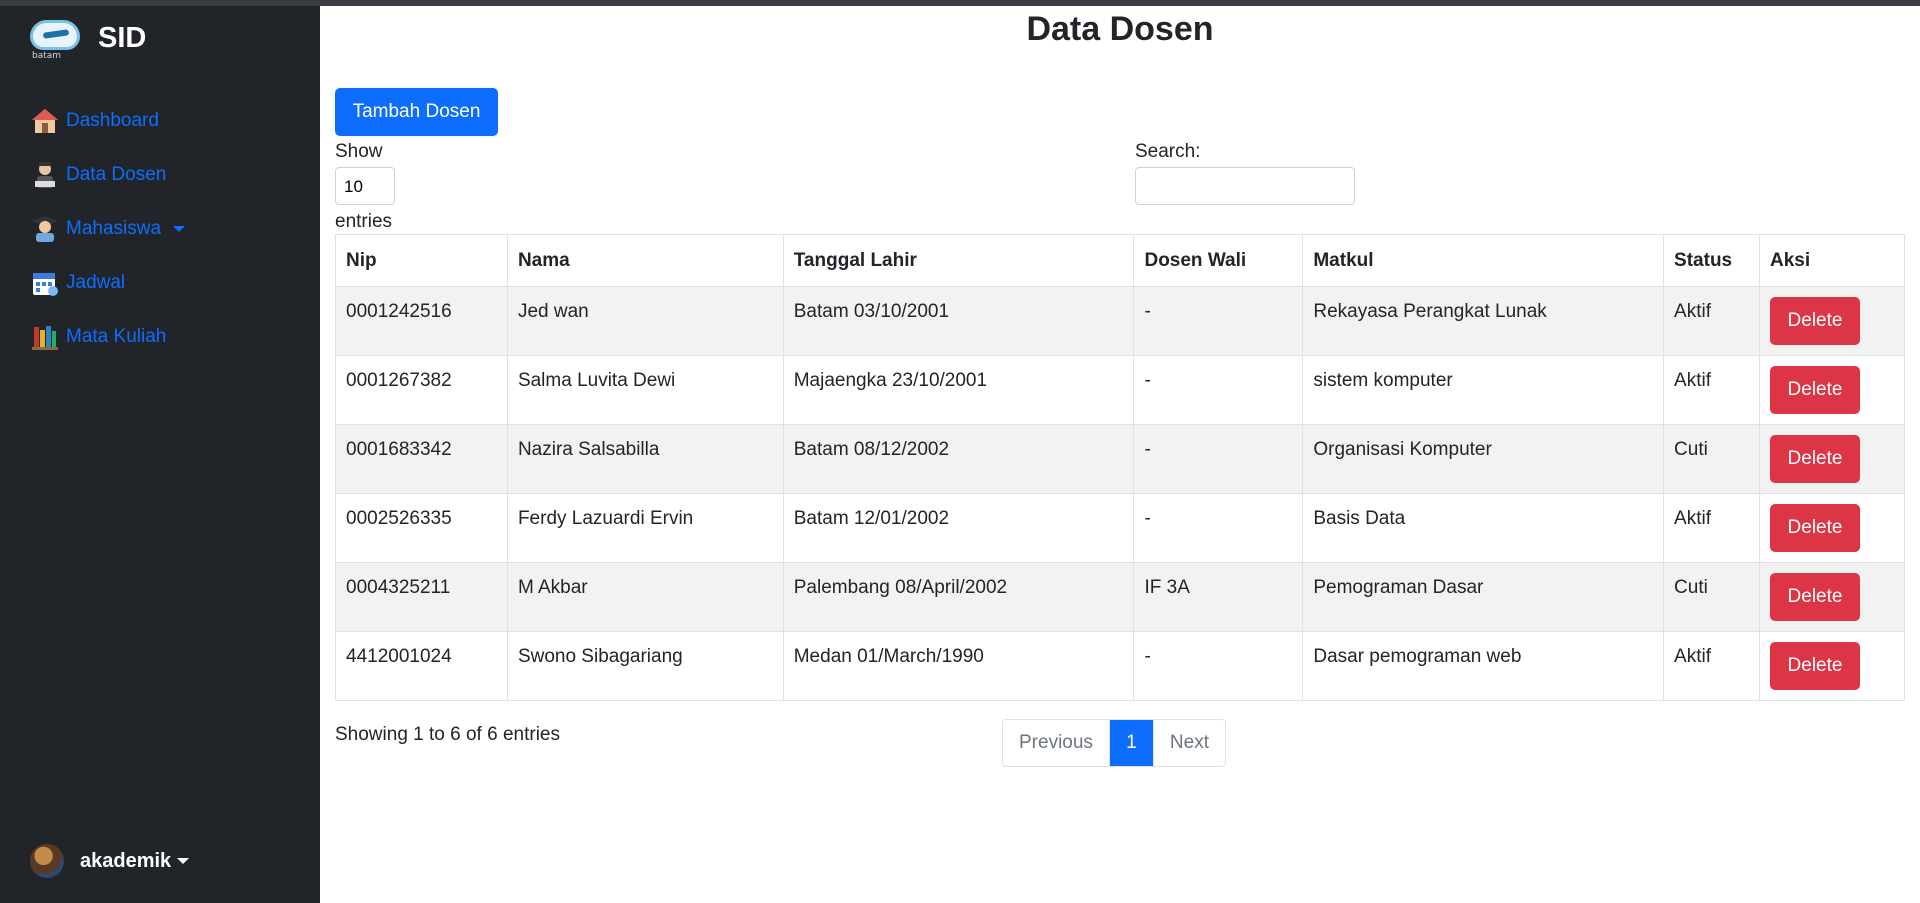 This screenshot has height=903, width=1920. Describe the element at coordinates (421, 321) in the screenshot. I see `cell-nip: 0001242516` at that location.